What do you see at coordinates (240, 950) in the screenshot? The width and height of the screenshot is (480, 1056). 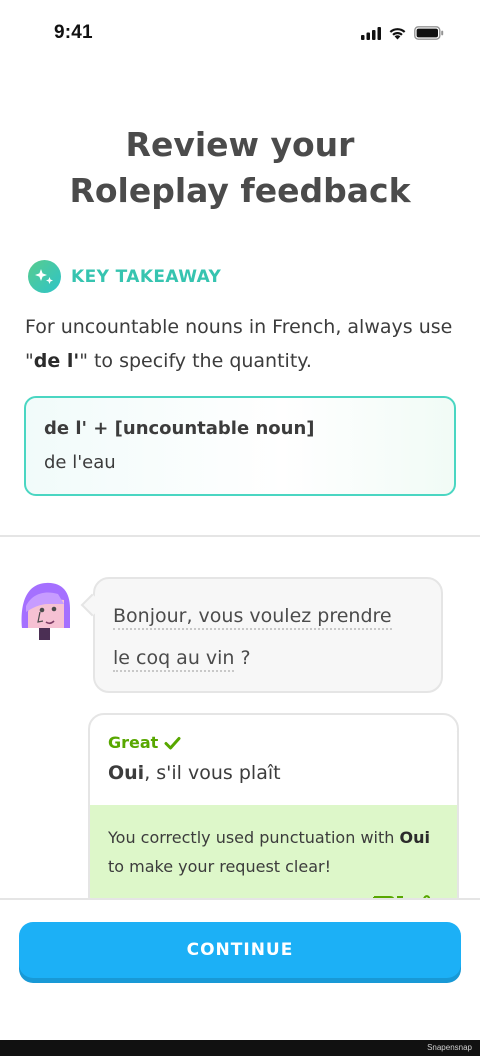 I see `continue-button: CONTINUE` at bounding box center [240, 950].